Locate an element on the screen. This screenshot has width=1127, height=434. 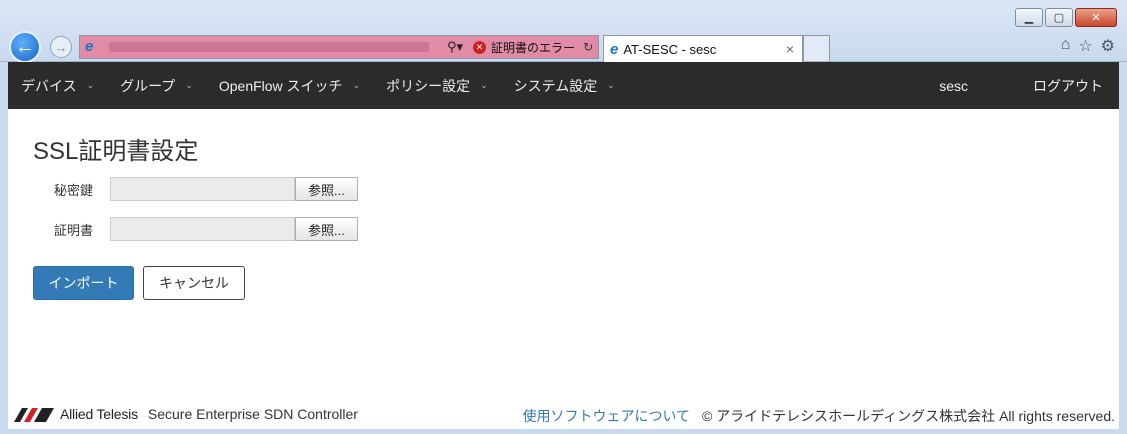
nav-item-devices: デバイス ⌄ is located at coordinates (57, 85).